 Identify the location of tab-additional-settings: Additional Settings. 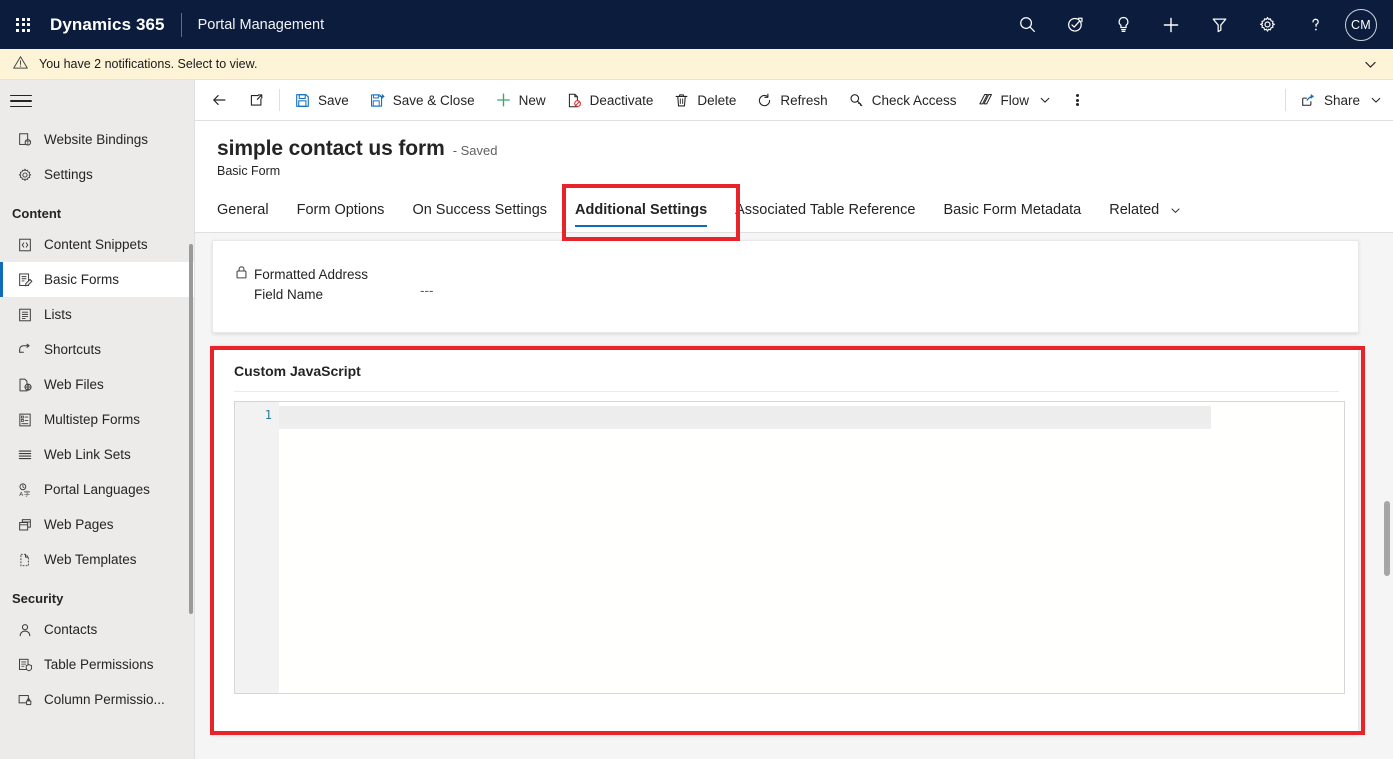
(641, 214).